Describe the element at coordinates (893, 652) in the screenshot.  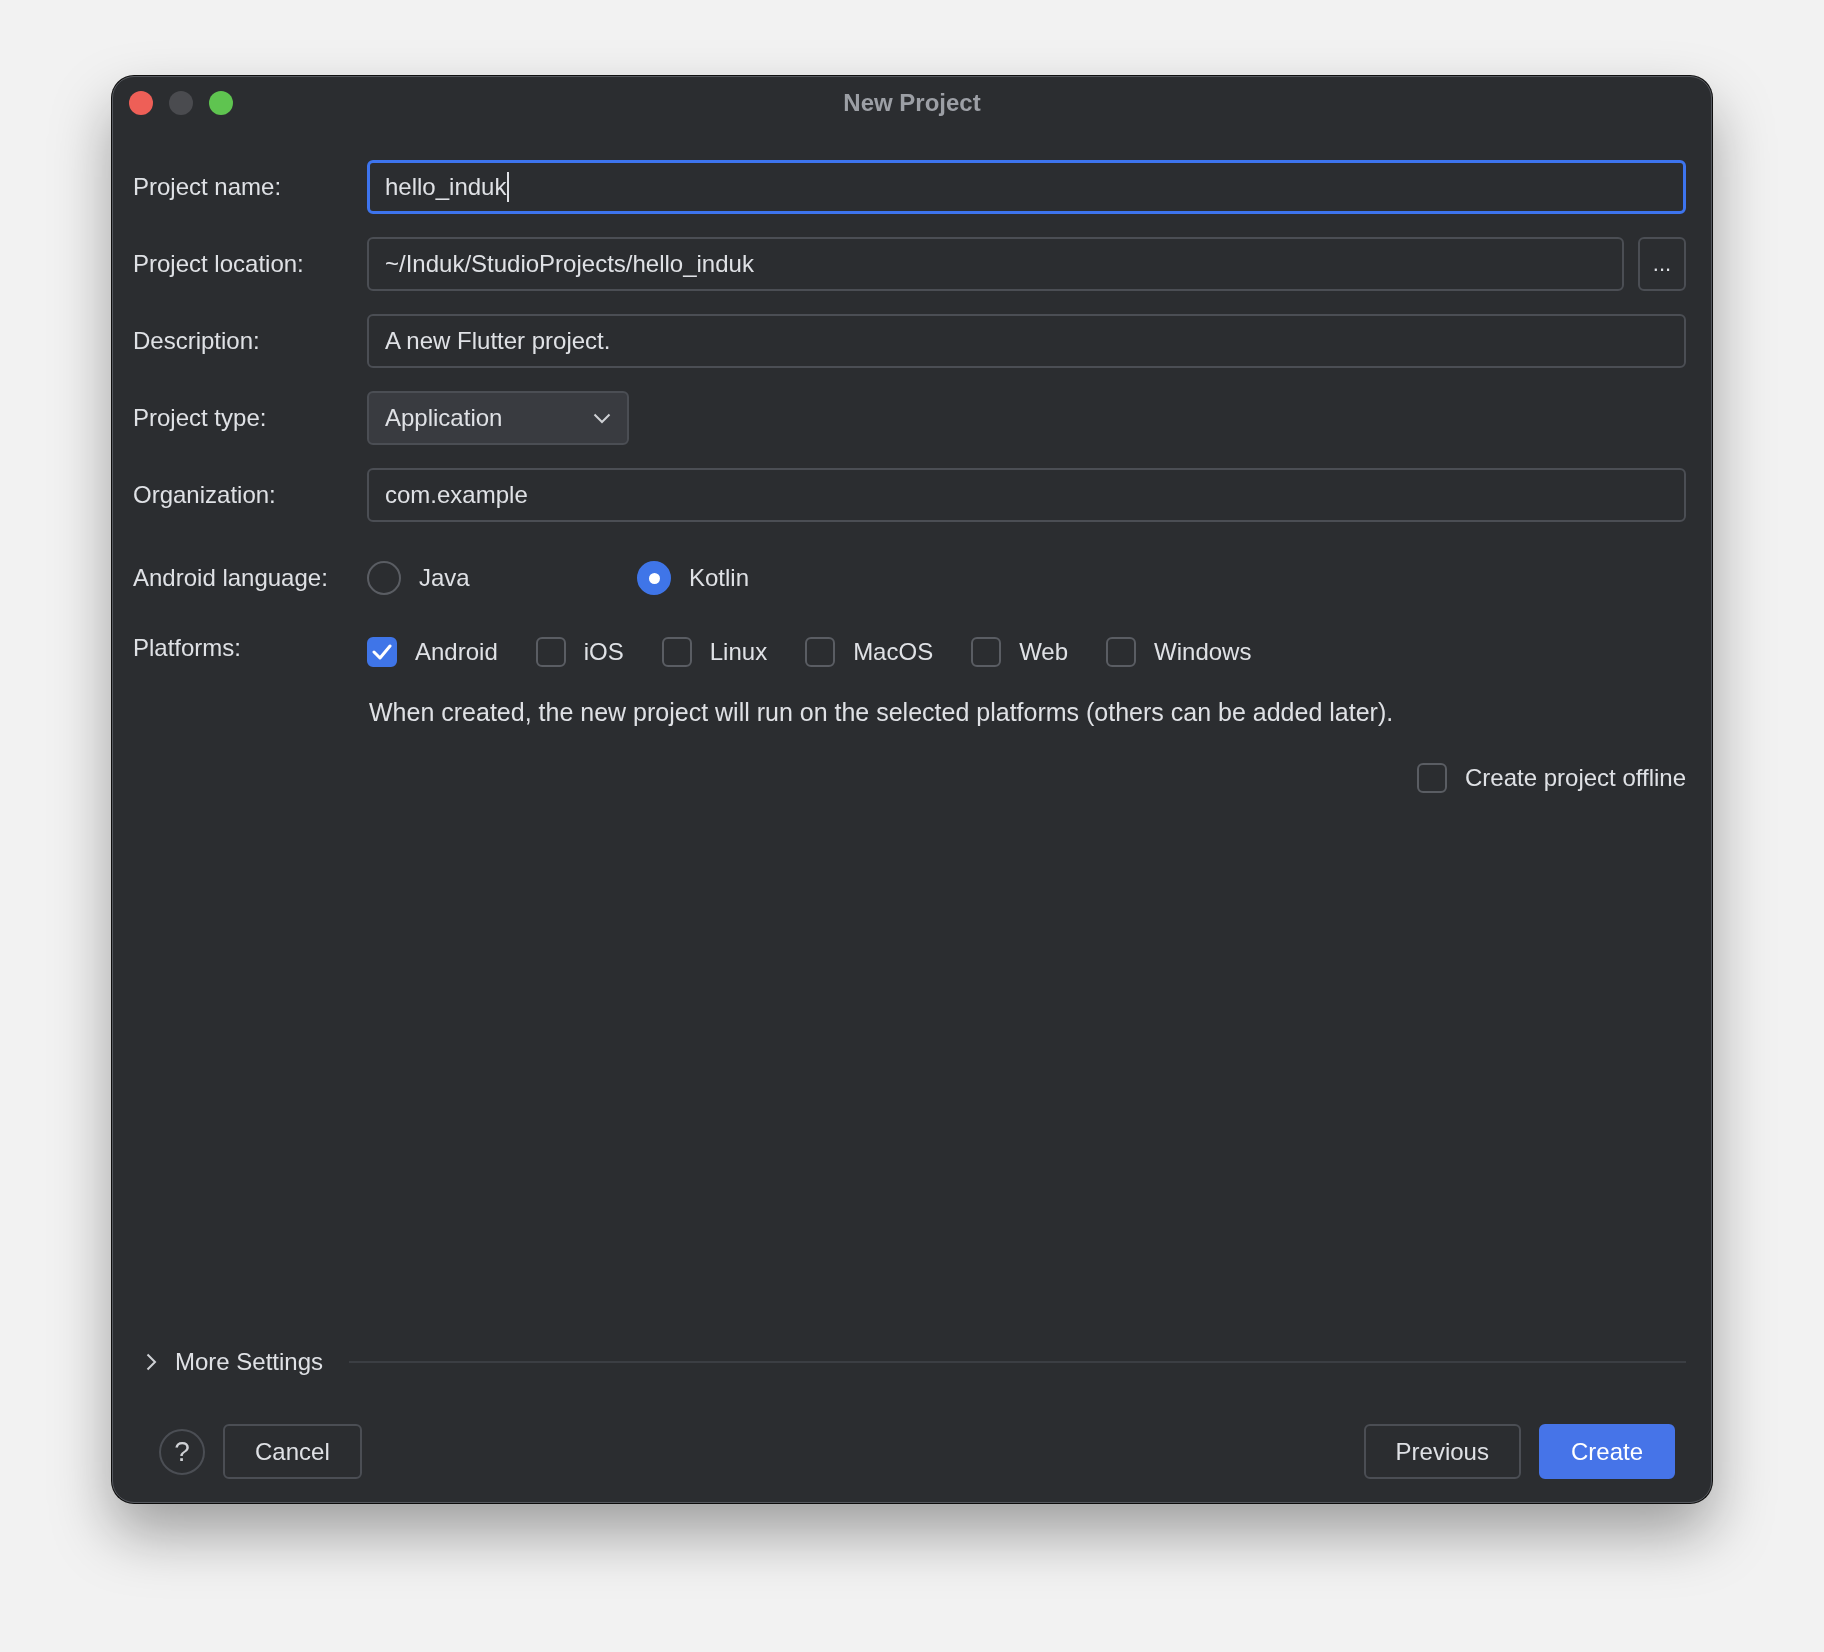
I see `checkbox-label: MacOS` at that location.